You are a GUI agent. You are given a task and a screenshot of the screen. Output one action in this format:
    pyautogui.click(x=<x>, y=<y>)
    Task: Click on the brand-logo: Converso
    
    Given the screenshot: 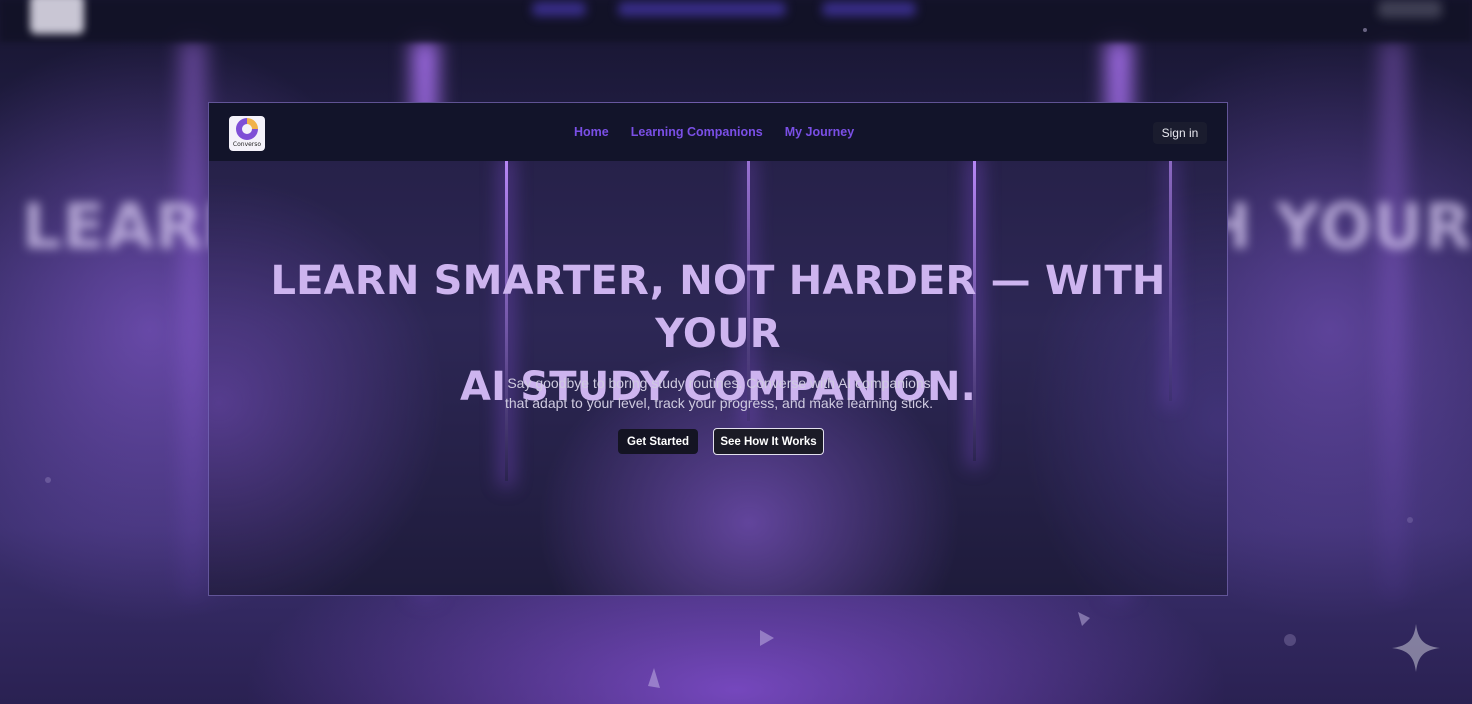 What is the action you would take?
    pyautogui.click(x=247, y=133)
    